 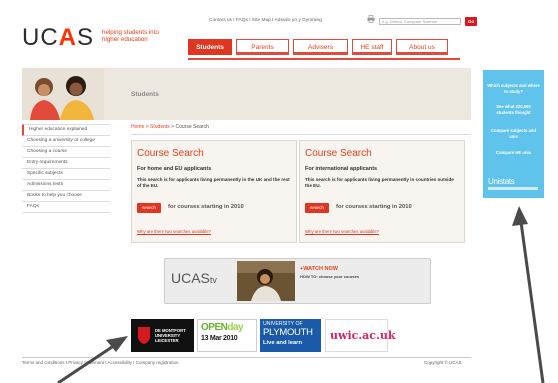 I want to click on ucas-tv-logo: UCAStv, so click(x=194, y=278).